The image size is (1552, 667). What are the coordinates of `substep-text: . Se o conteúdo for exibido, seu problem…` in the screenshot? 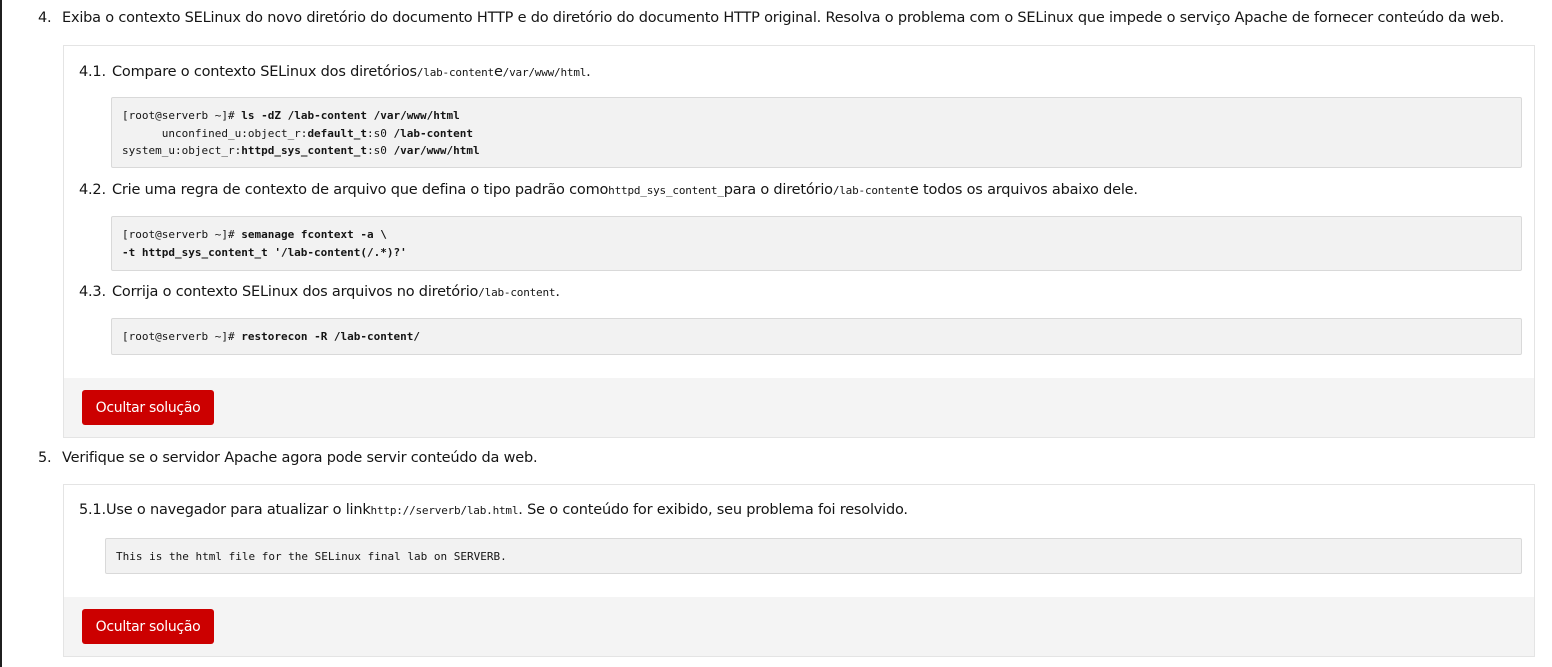 It's located at (713, 510).